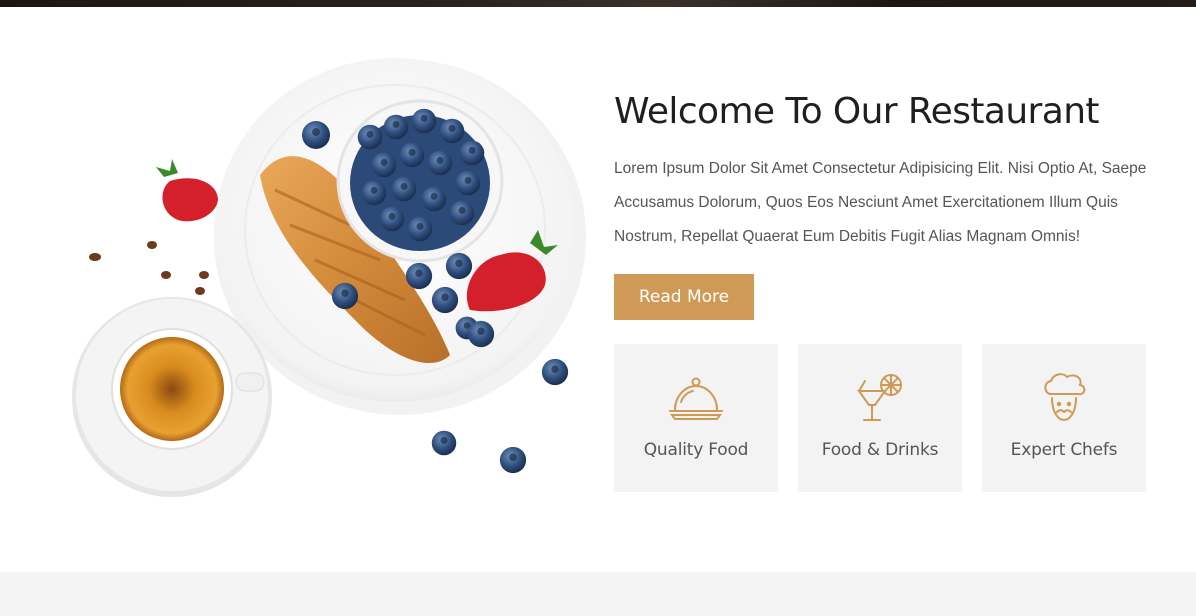 This screenshot has width=1196, height=616. What do you see at coordinates (880, 450) in the screenshot?
I see `feature-label: Food & Drinks` at bounding box center [880, 450].